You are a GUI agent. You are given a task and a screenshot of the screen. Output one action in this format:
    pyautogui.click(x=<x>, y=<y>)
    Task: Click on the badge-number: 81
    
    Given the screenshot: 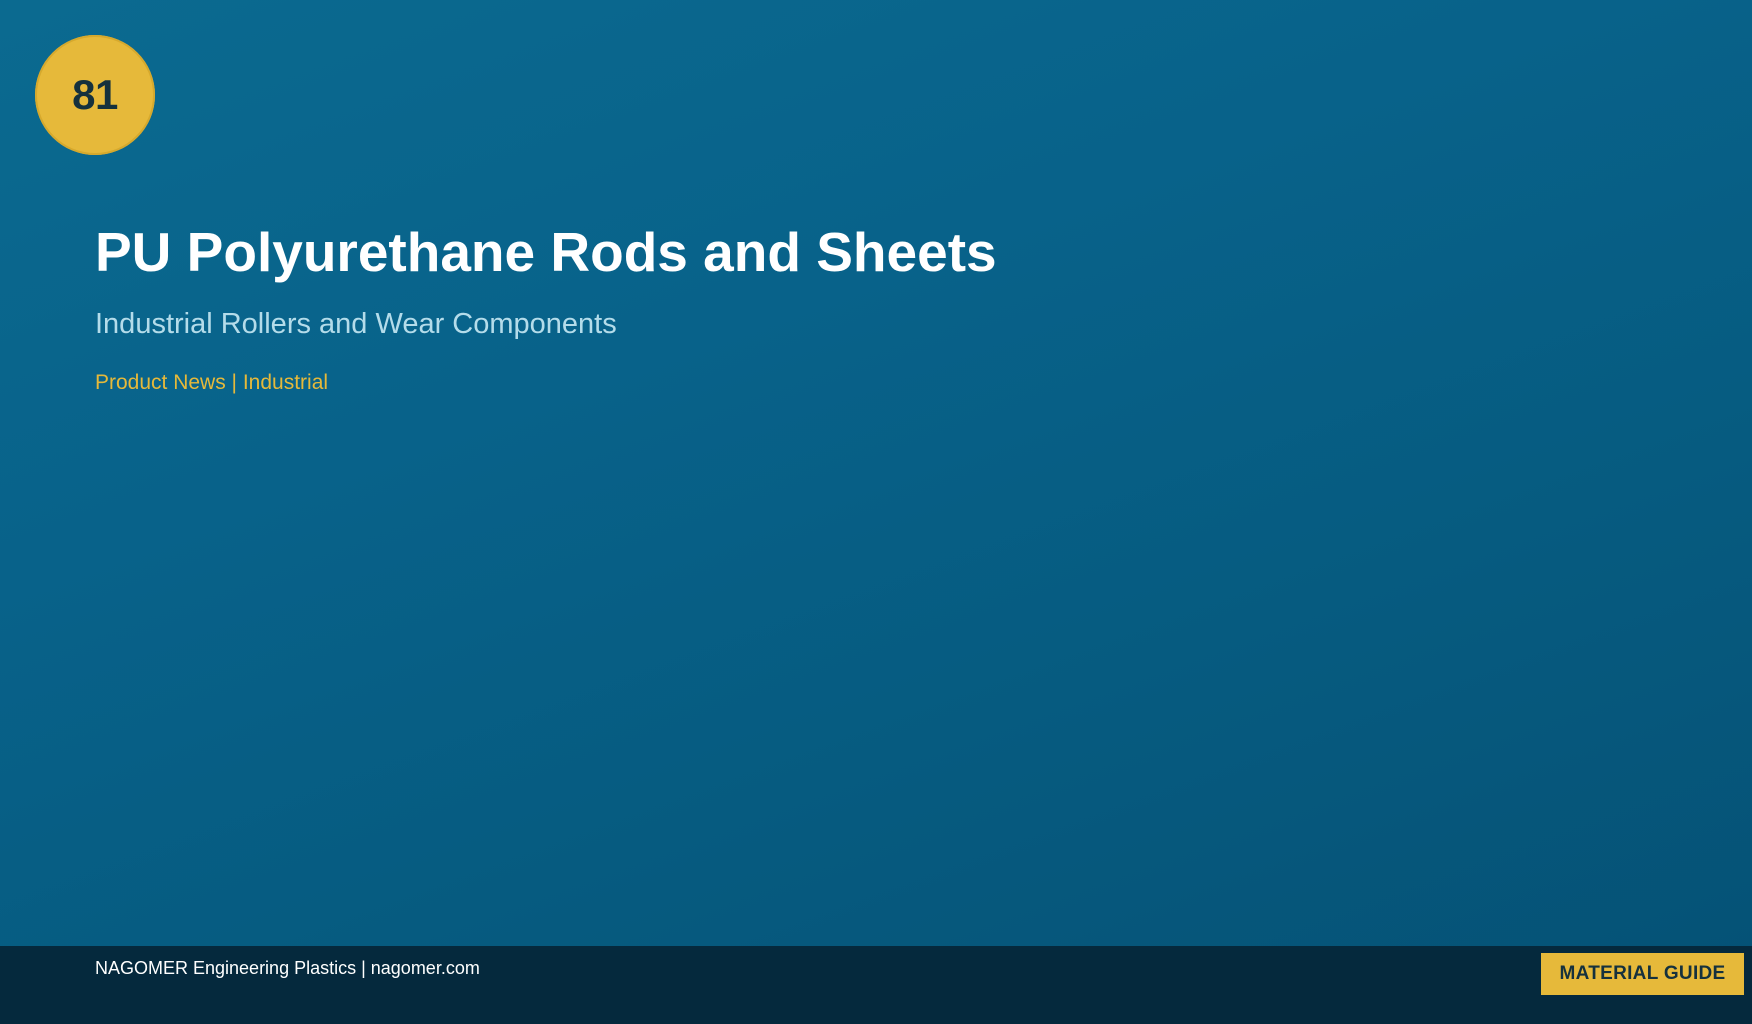 What is the action you would take?
    pyautogui.click(x=95, y=94)
    